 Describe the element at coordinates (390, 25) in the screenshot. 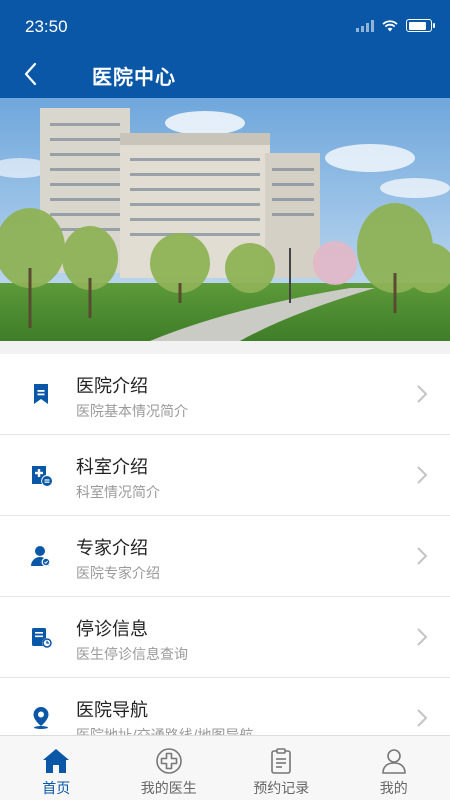

I see `wifi-icon` at that location.